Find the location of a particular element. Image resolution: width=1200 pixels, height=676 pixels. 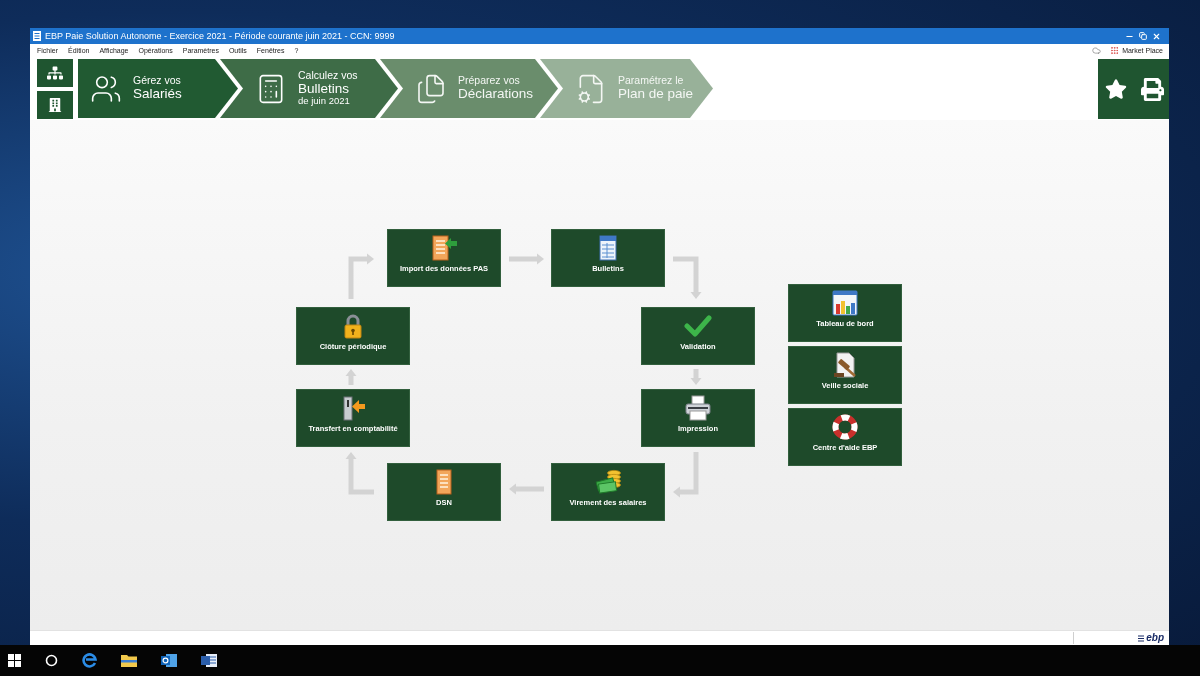

window-title: EBP Paie Solution Autonome - Exercice 2021 - Période courante juin 2021 - CCN: 9999 is located at coordinates (220, 36).